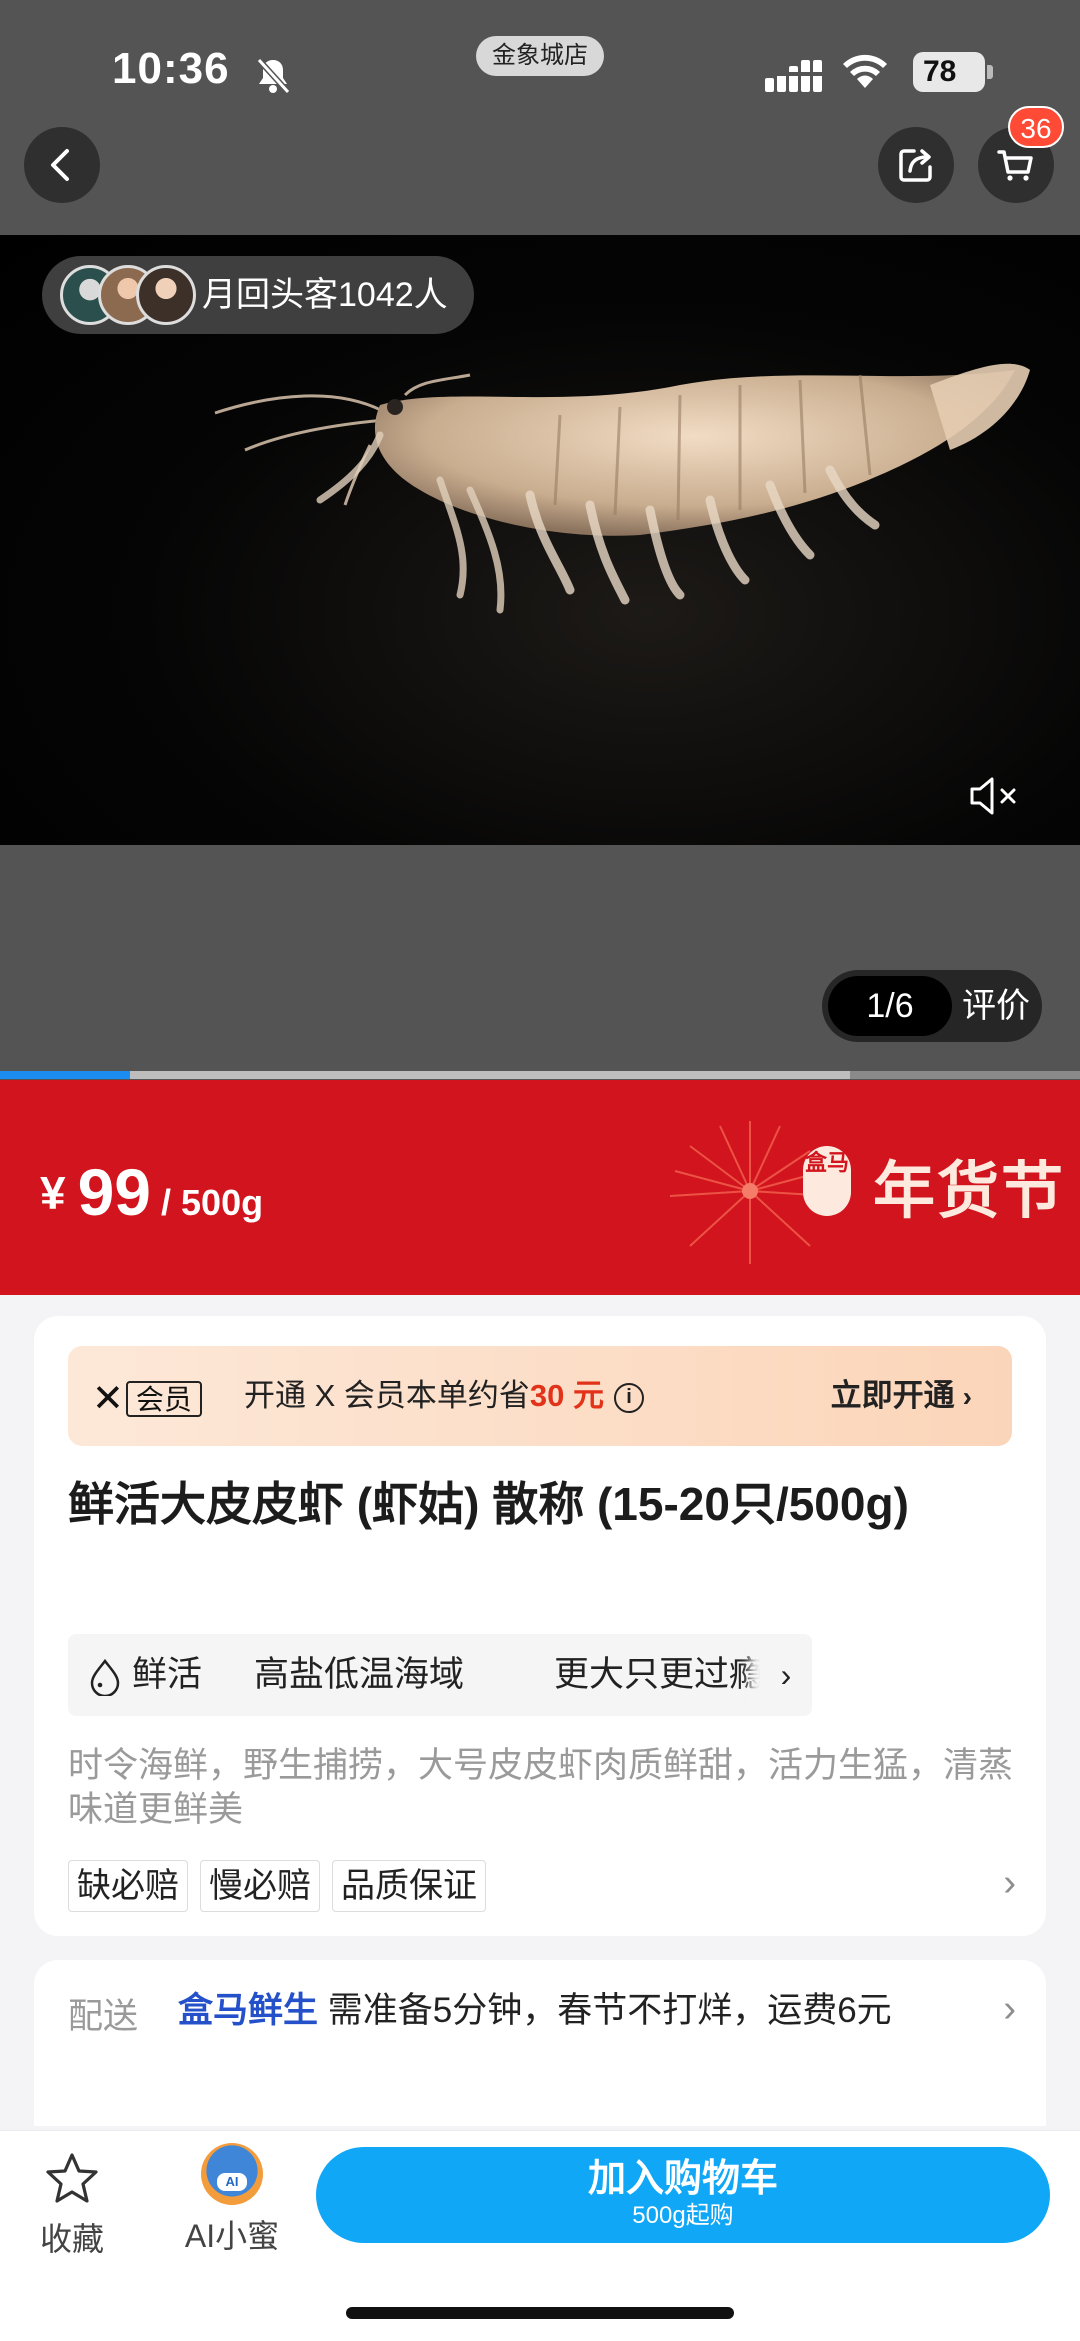 The height and width of the screenshot is (2341, 1080). I want to click on festival-brand: 盒马, so click(827, 1181).